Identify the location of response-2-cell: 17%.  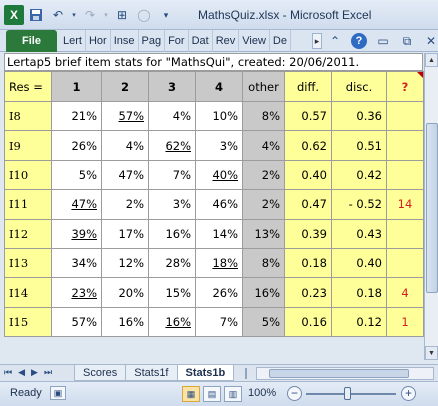
(125, 233).